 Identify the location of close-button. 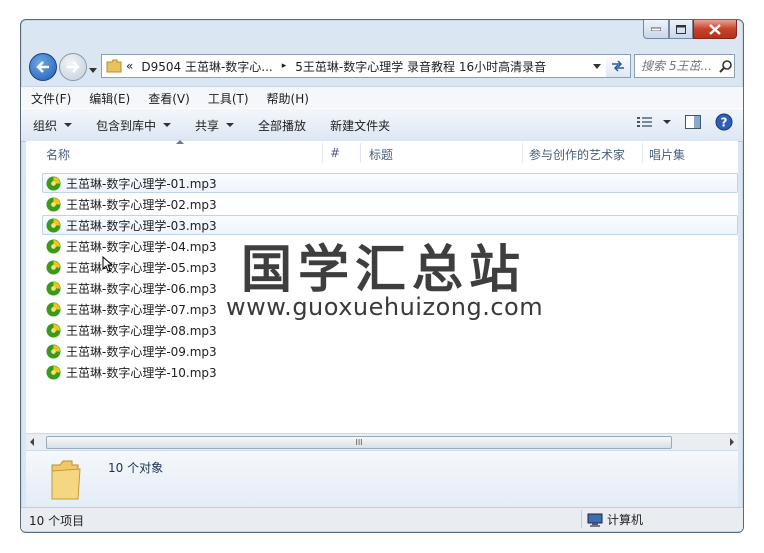
(715, 29).